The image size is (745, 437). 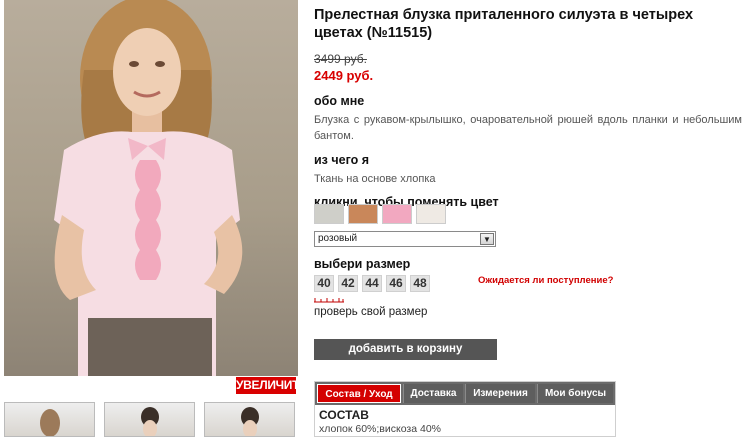 I want to click on swatch-white, so click(x=431, y=214).